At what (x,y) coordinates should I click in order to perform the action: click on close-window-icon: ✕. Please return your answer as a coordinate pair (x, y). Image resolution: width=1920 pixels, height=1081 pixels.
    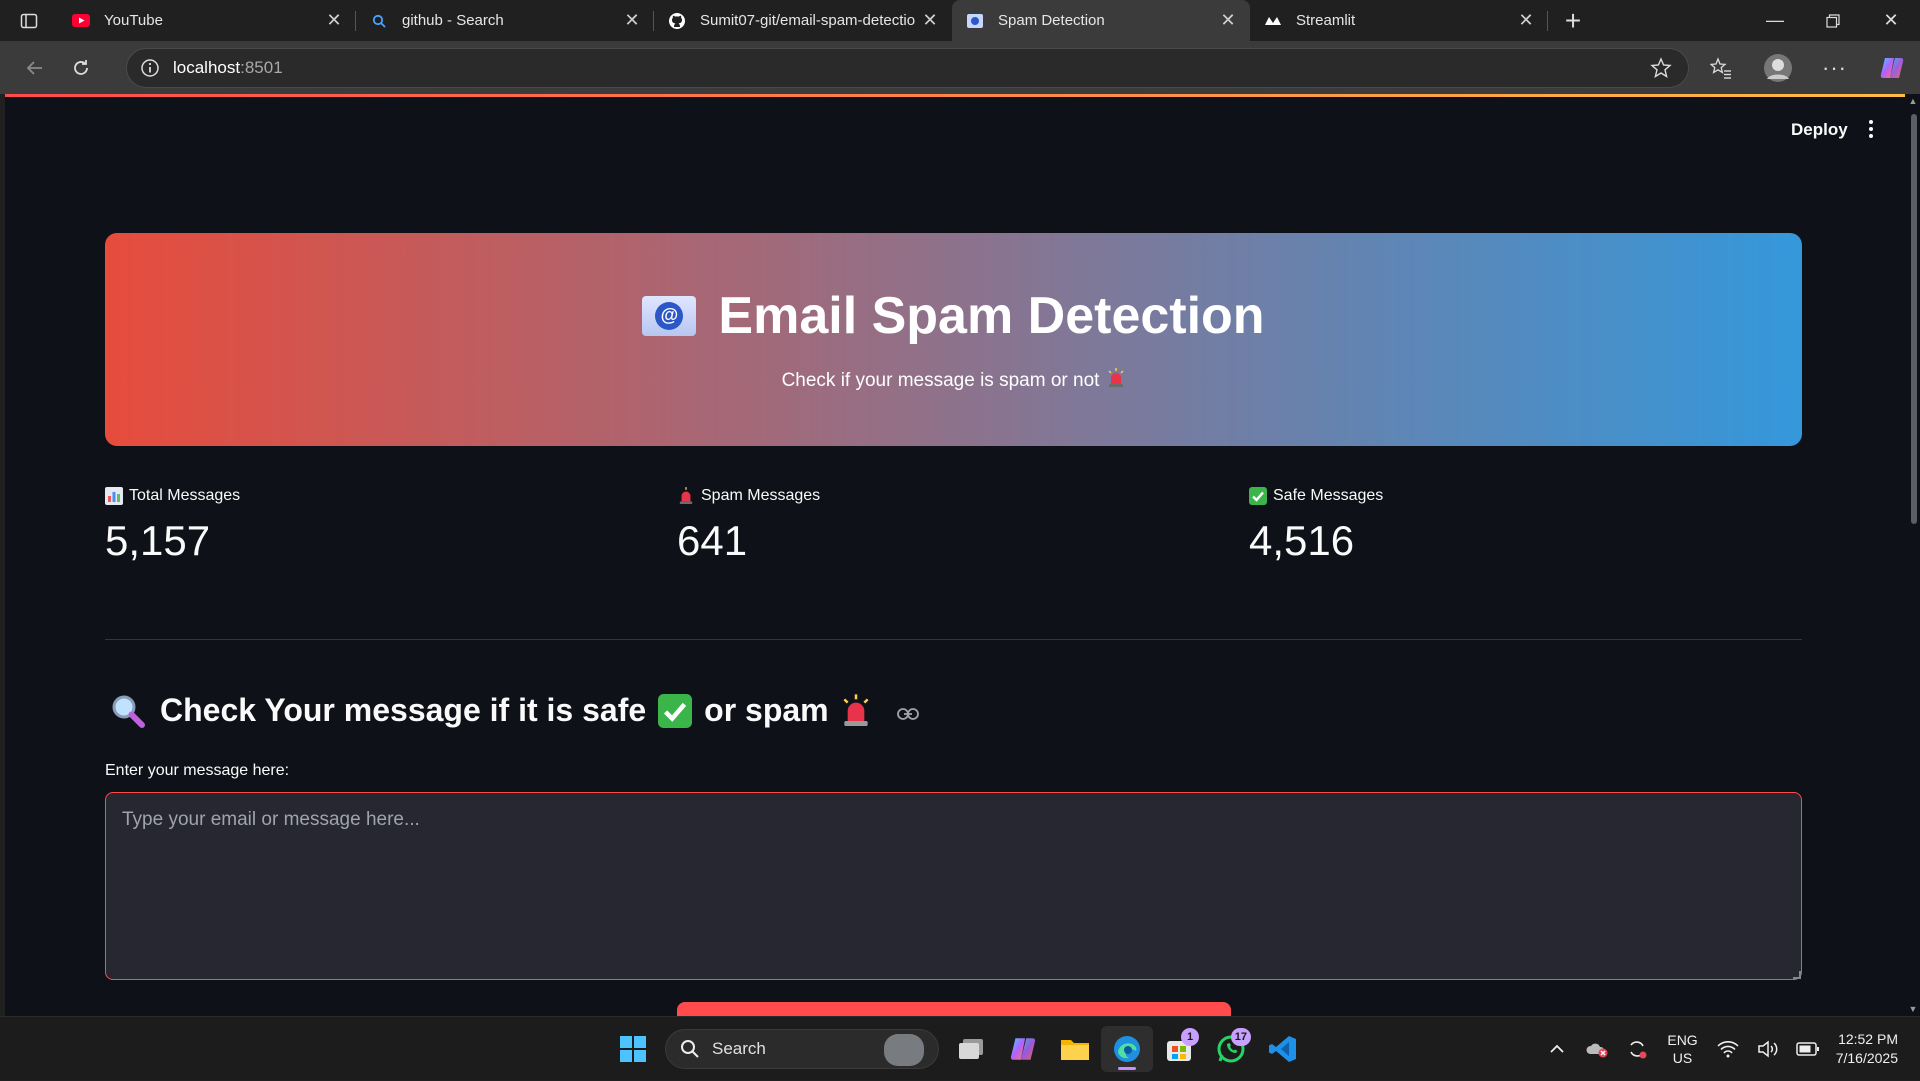
    Looking at the image, I should click on (1891, 20).